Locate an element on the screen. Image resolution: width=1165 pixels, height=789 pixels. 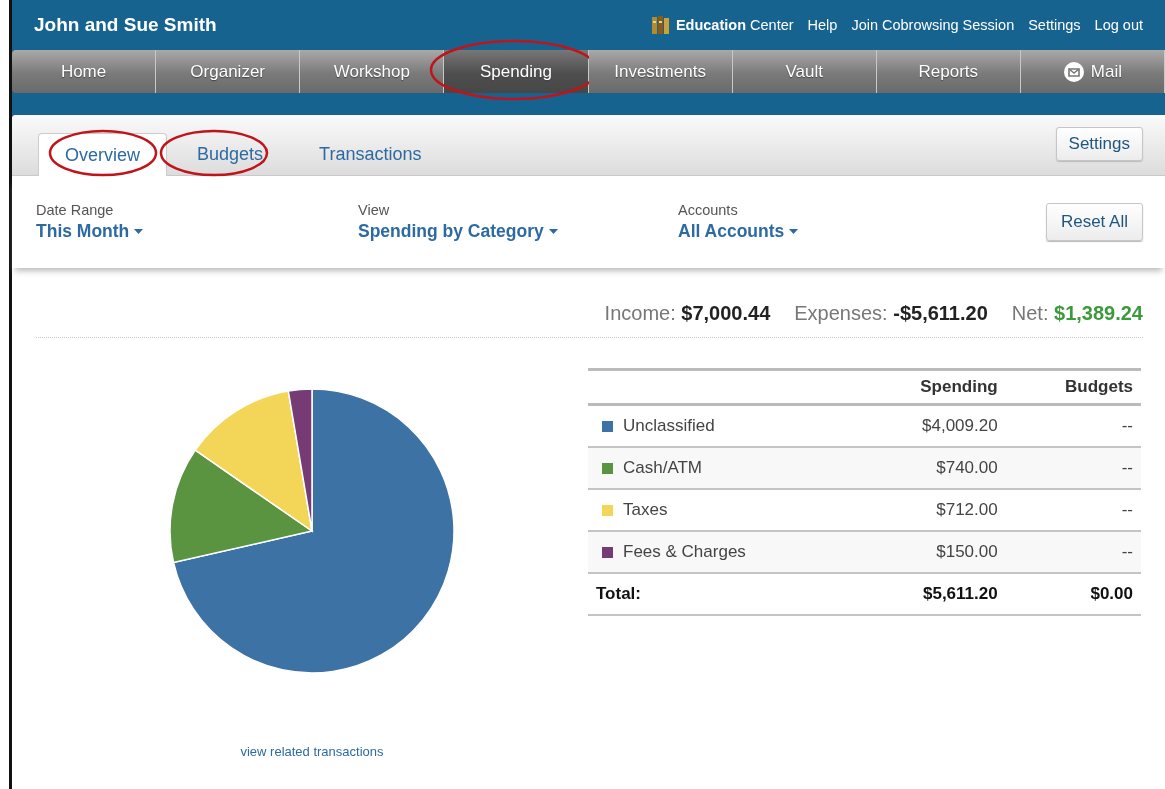
header-link: Education Center is located at coordinates (722, 25).